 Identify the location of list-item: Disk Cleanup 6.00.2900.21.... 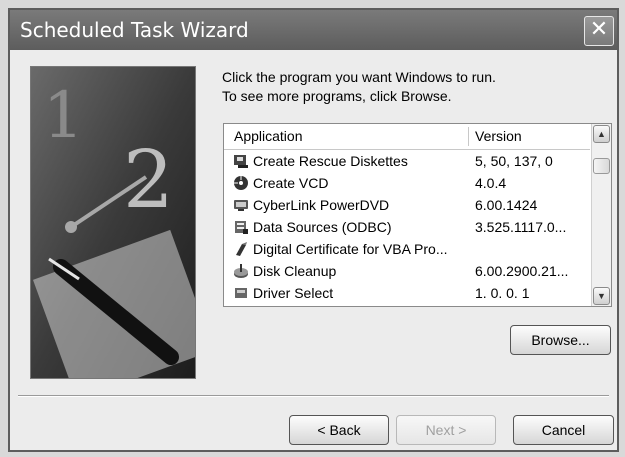
(407, 271).